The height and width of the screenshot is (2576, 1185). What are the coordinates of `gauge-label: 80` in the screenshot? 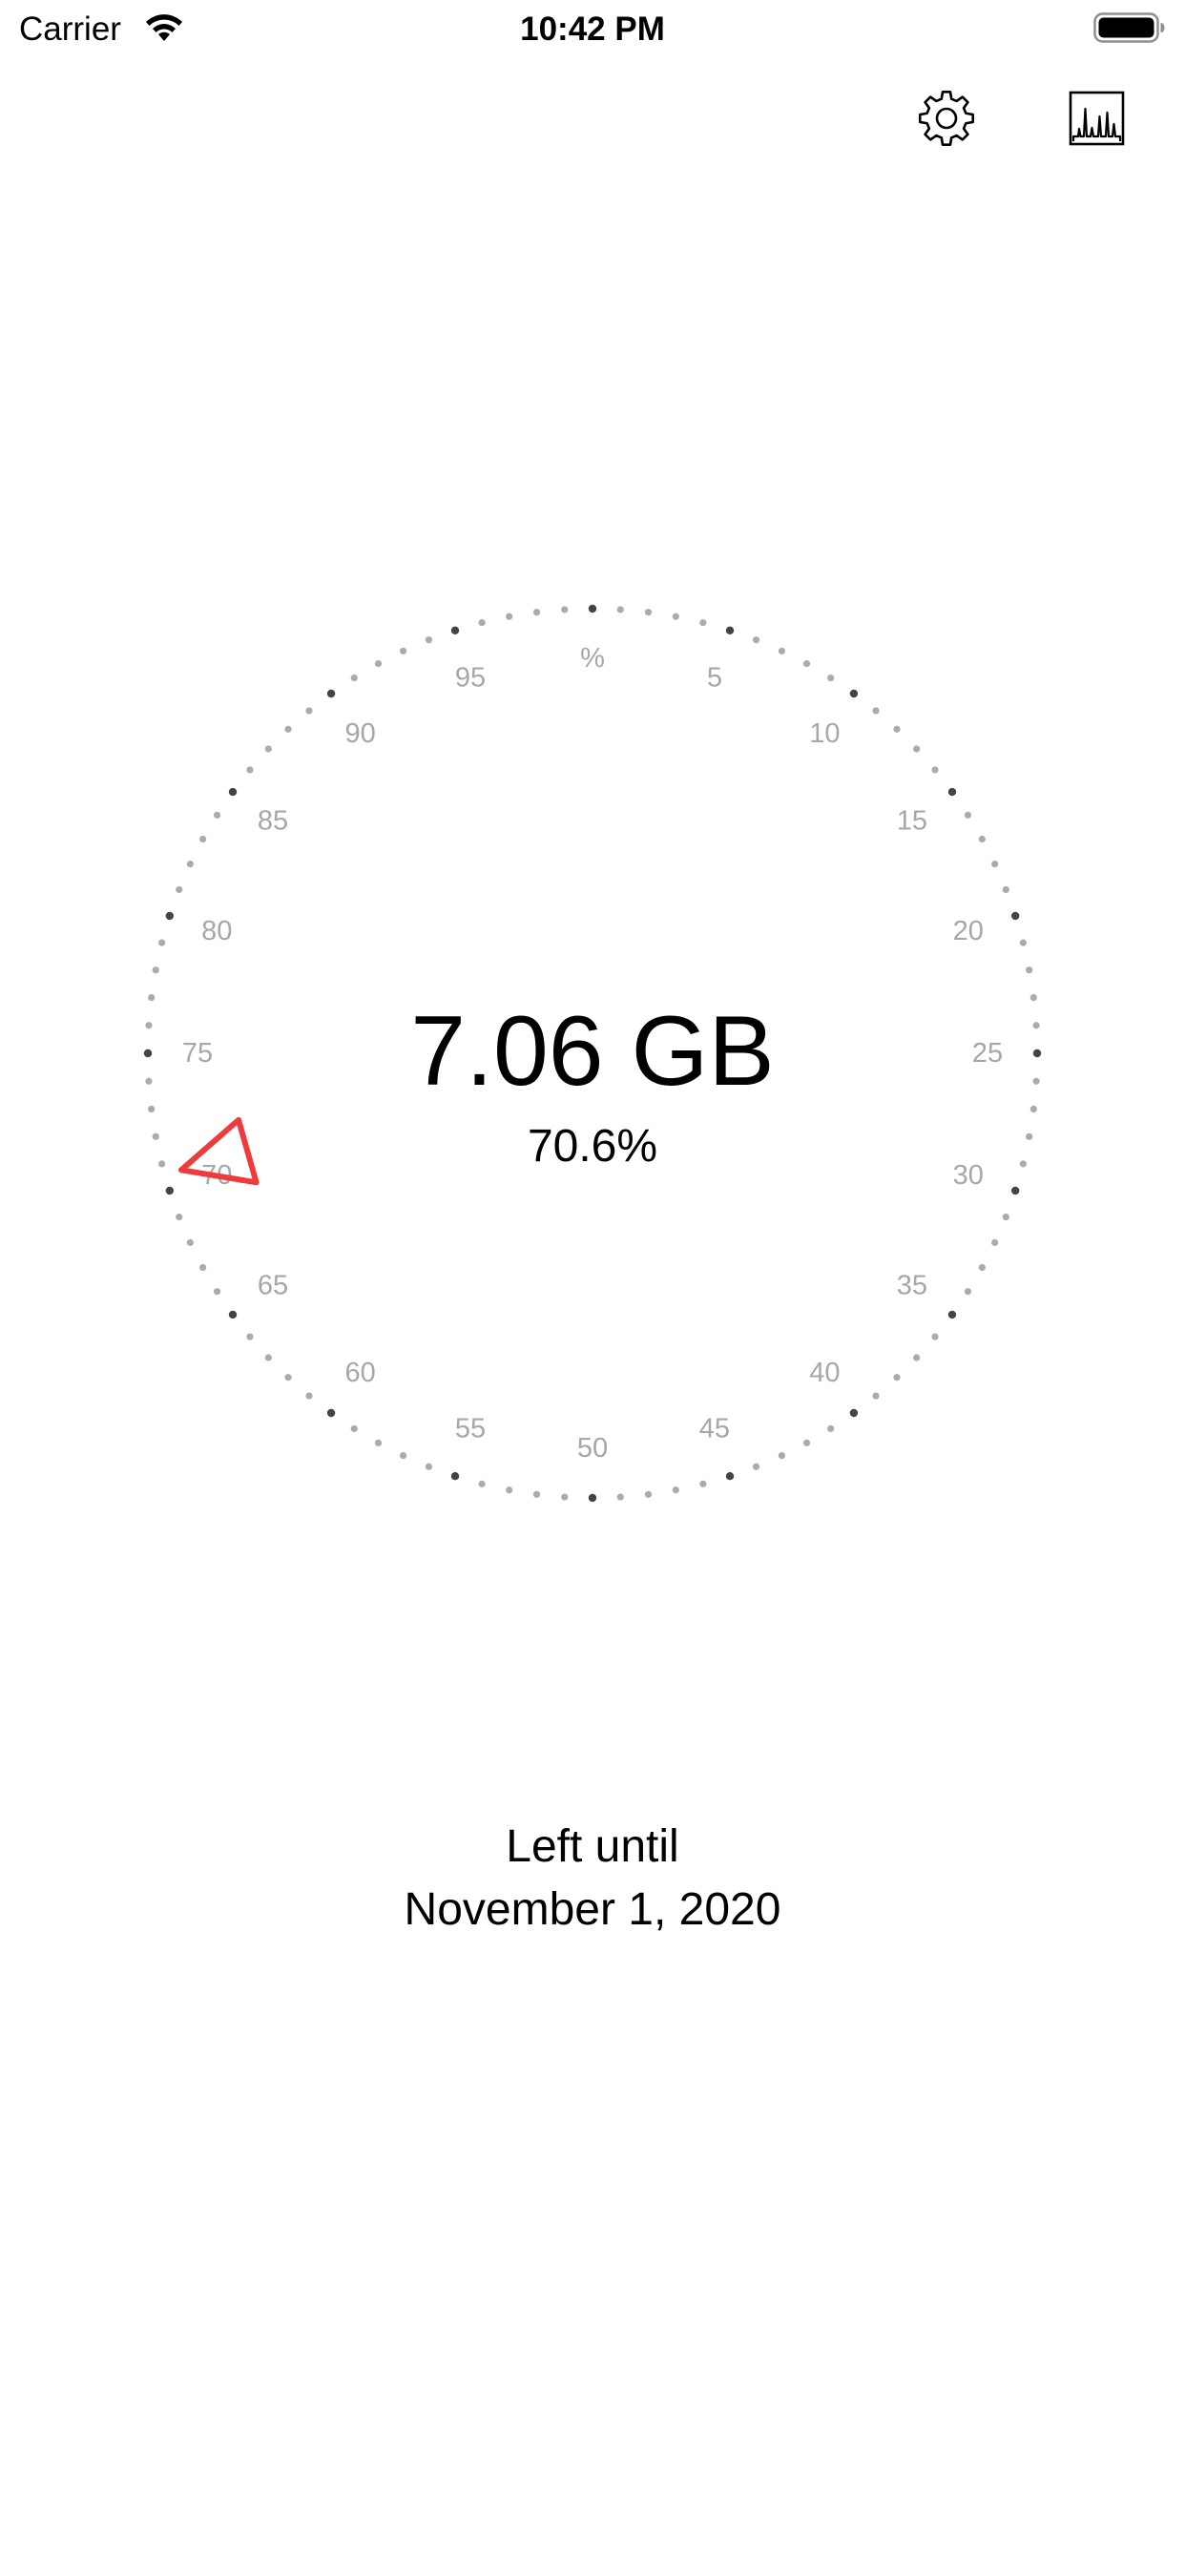 It's located at (216, 931).